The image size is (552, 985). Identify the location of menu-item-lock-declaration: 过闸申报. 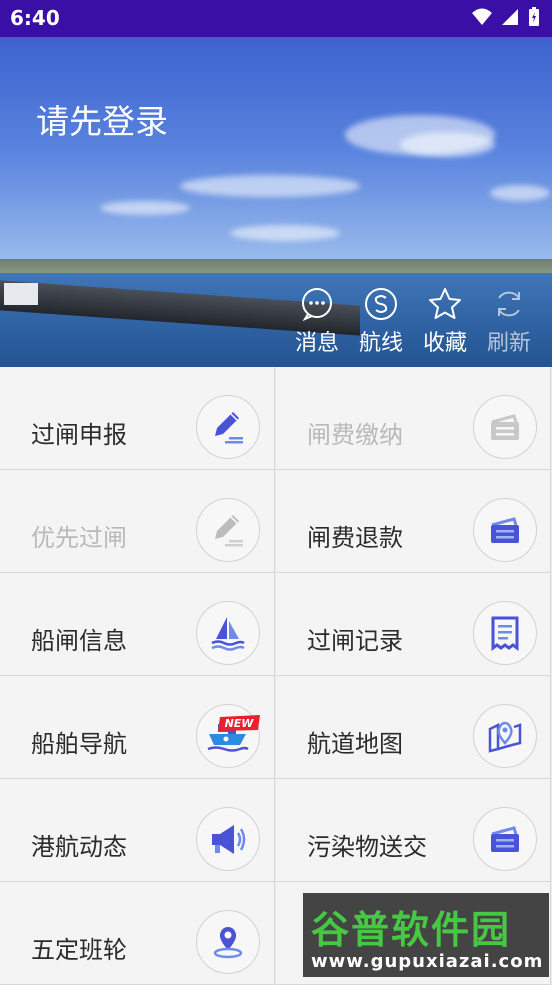
(137, 418).